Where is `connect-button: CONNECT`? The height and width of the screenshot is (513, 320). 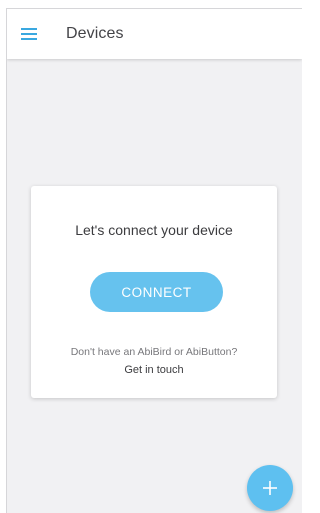
connect-button: CONNECT is located at coordinates (156, 292).